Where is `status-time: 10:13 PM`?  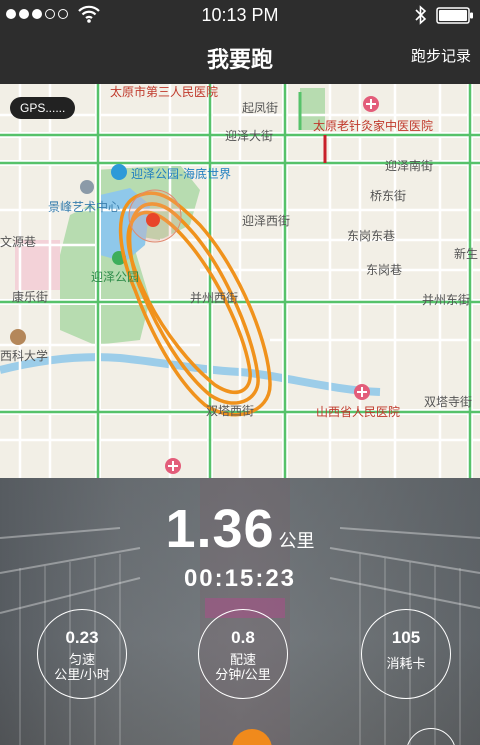 status-time: 10:13 PM is located at coordinates (240, 15).